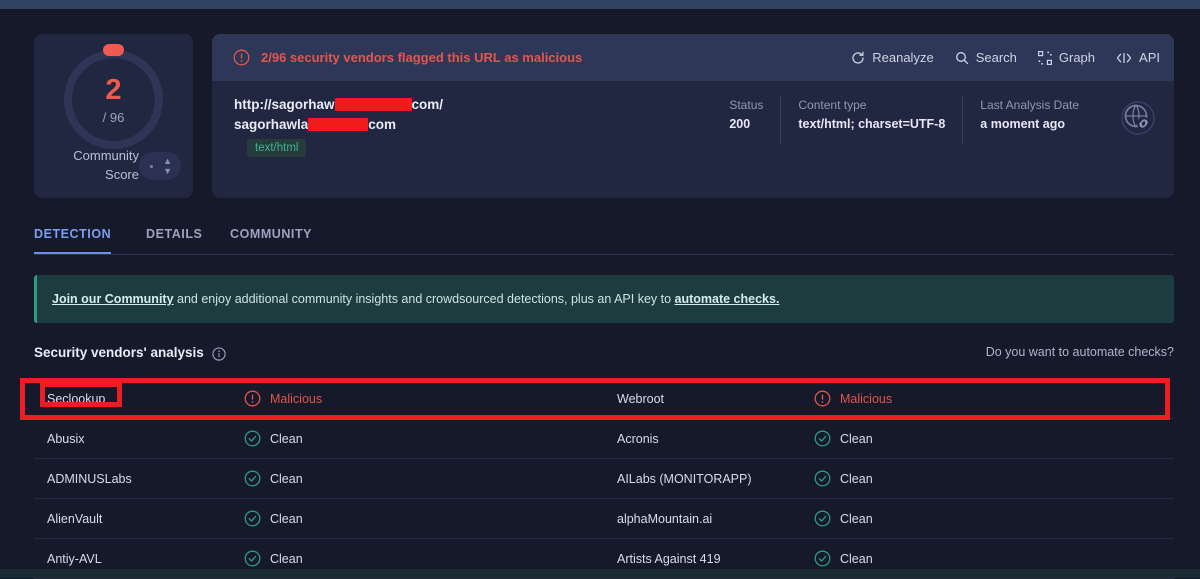 This screenshot has width=1200, height=579. Describe the element at coordinates (1149, 57) in the screenshot. I see `api-label: API` at that location.